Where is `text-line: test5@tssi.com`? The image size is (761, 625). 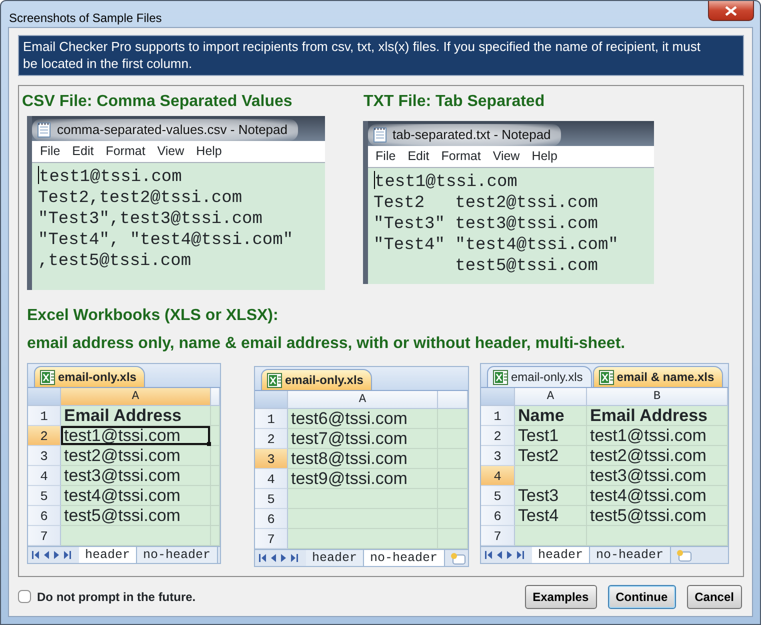
text-line: test5@tssi.com is located at coordinates (526, 266).